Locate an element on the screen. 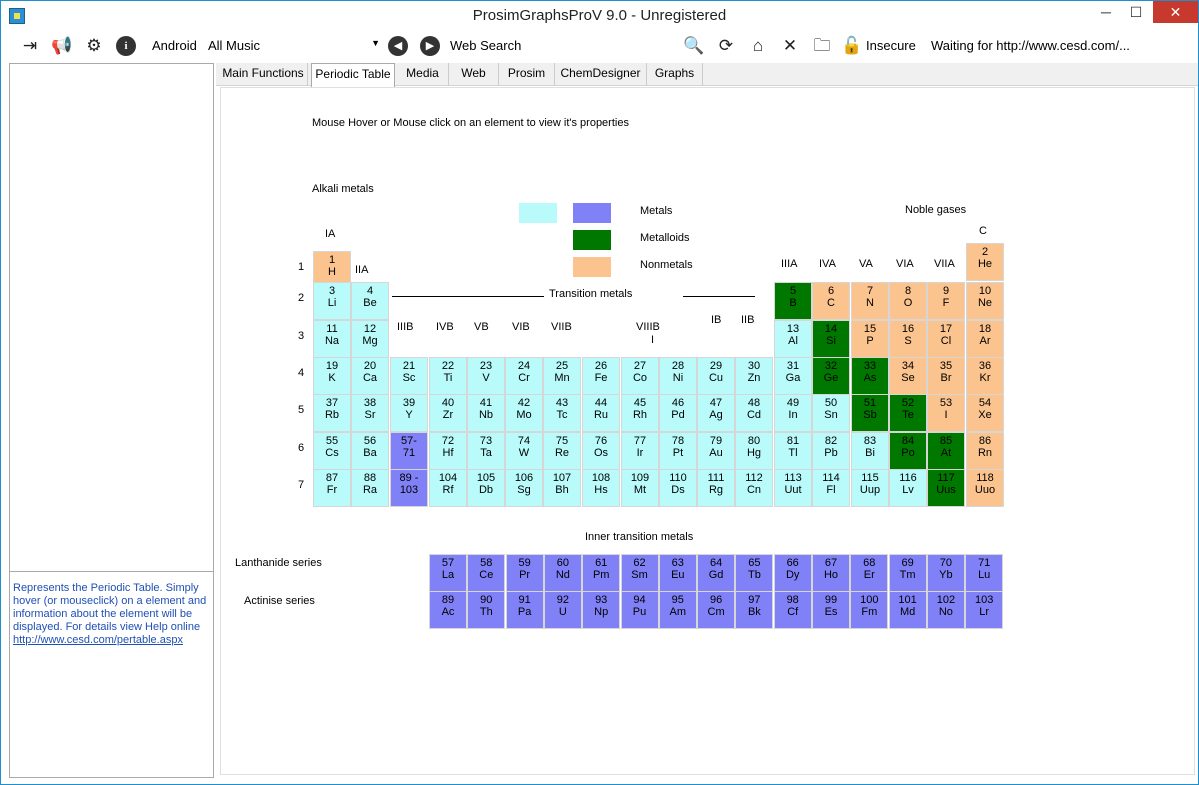 The width and height of the screenshot is (1199, 785). info-icon: i is located at coordinates (126, 46).